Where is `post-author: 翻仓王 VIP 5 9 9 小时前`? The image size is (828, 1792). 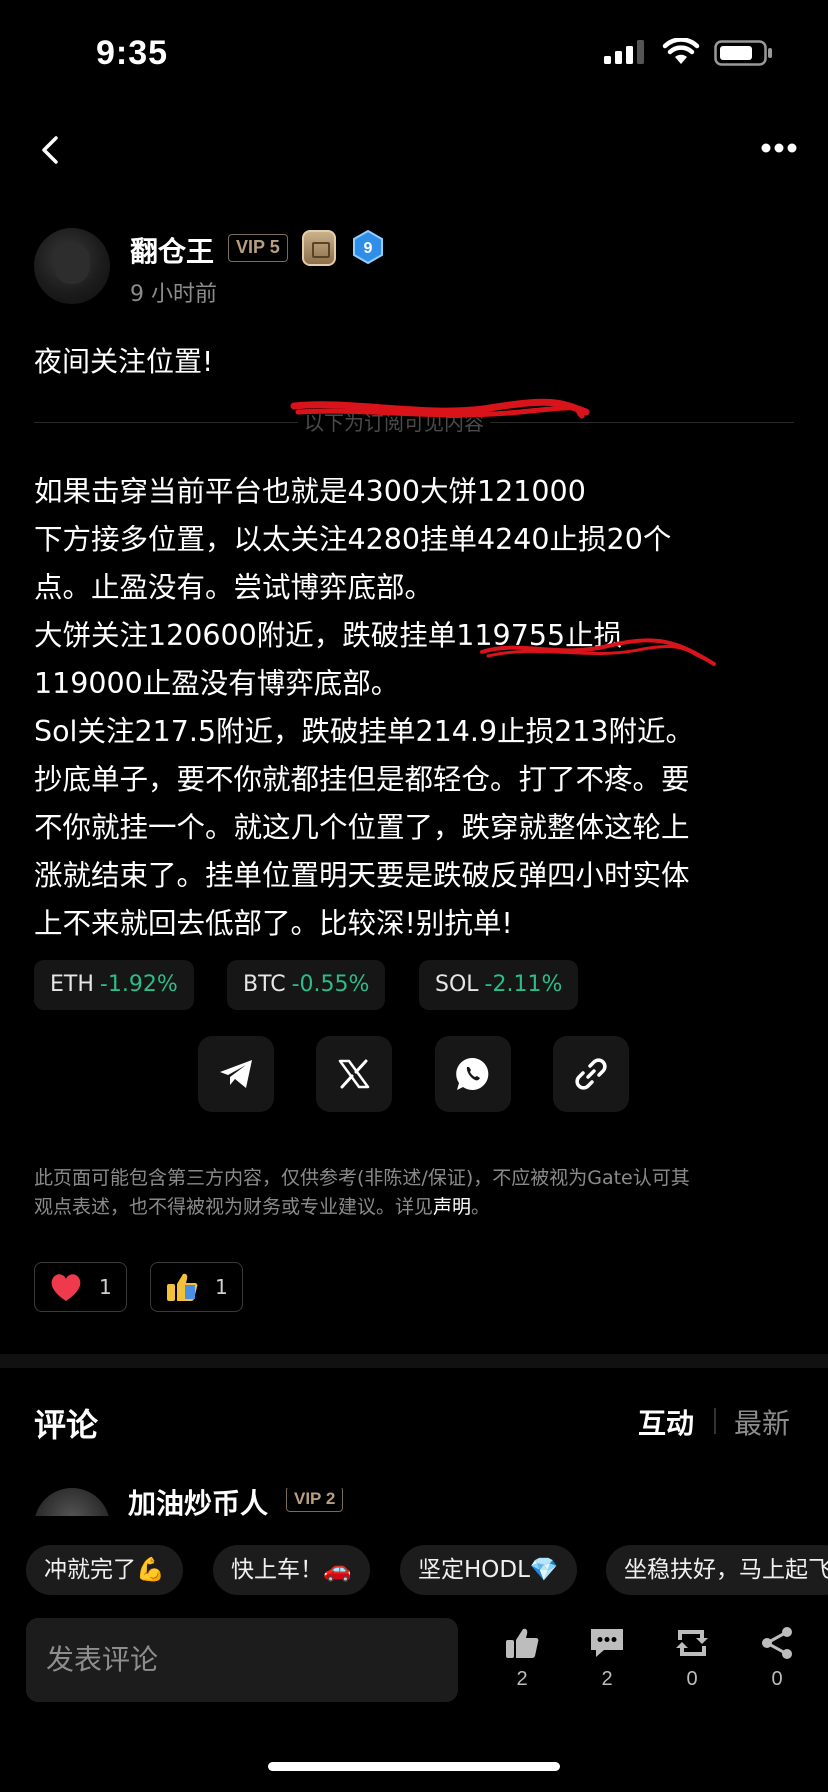
post-author: 翻仓王 VIP 5 9 9 小时前 is located at coordinates (414, 266).